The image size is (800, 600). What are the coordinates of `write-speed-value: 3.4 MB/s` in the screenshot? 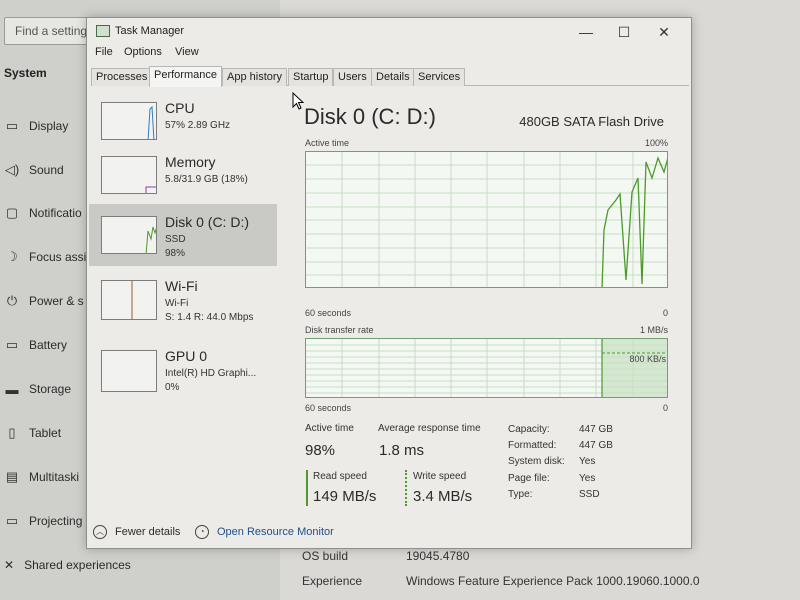 It's located at (443, 496).